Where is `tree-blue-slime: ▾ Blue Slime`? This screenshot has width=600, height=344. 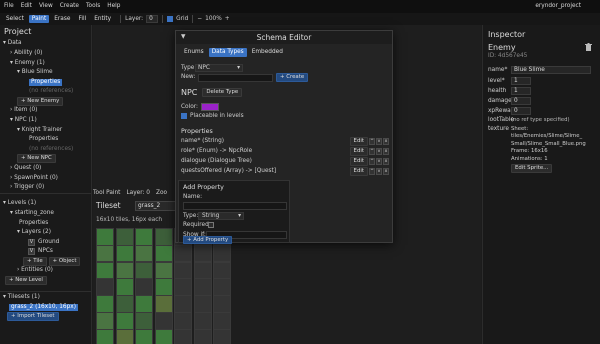
tree-blue-slime: ▾ Blue Slime is located at coordinates (47, 73).